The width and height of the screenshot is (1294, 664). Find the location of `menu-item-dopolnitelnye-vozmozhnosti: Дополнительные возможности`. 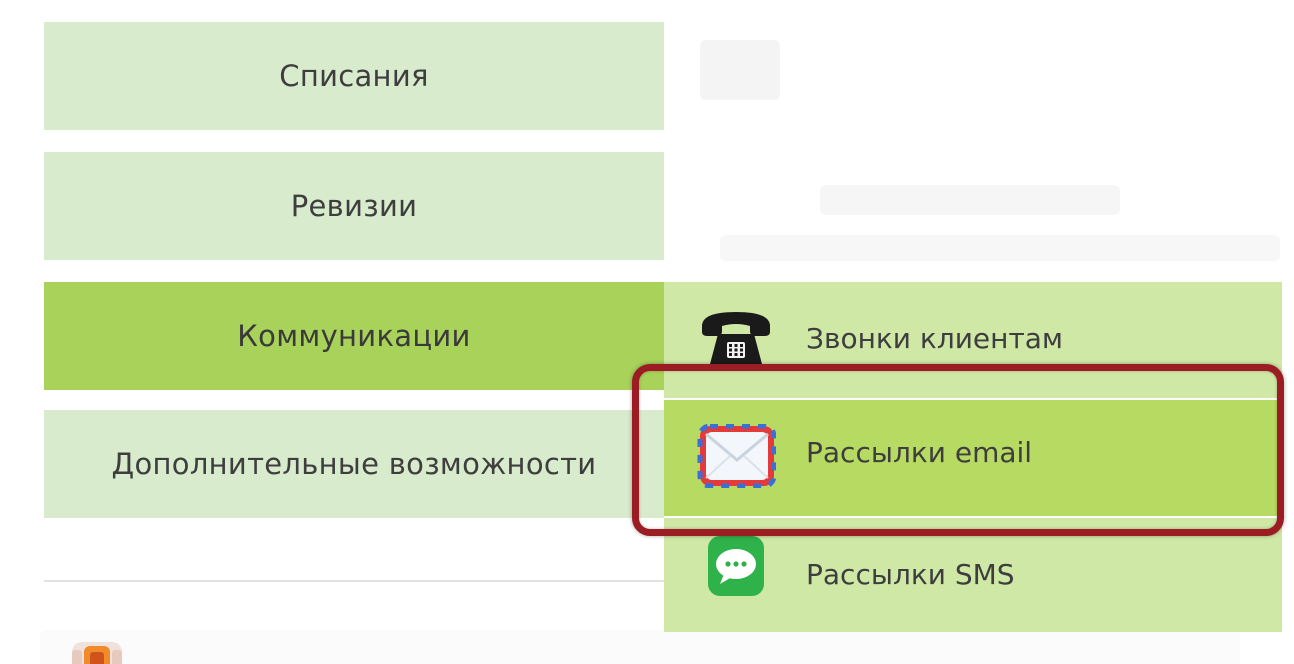

menu-item-dopolnitelnye-vozmozhnosti: Дополнительные возможности is located at coordinates (354, 464).